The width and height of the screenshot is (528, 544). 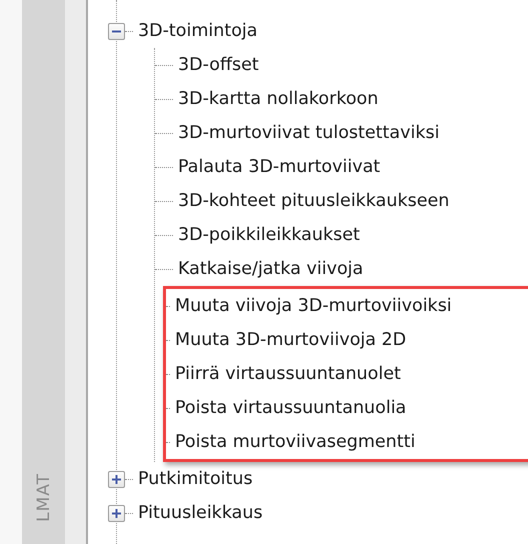 What do you see at coordinates (314, 201) in the screenshot?
I see `tree-item: 3D-kohteet pituusleikkaukseen` at bounding box center [314, 201].